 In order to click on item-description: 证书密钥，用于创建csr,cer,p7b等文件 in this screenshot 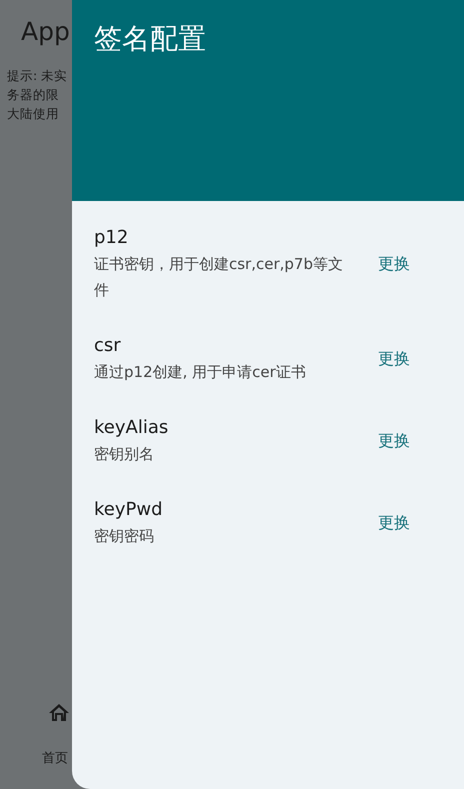, I will do `click(219, 277)`.